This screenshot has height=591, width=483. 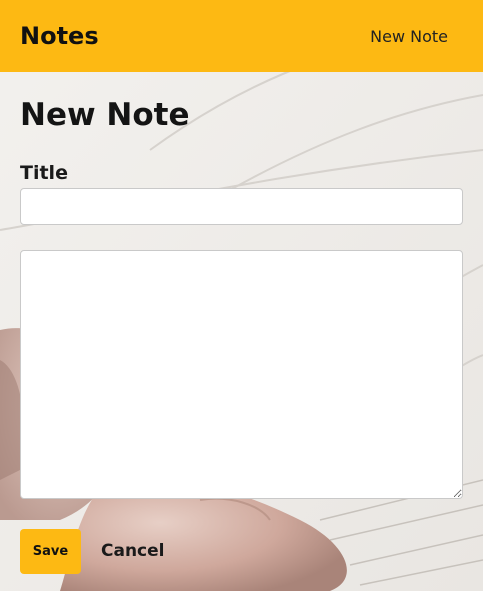 What do you see at coordinates (105, 115) in the screenshot?
I see `page-title: New Note` at bounding box center [105, 115].